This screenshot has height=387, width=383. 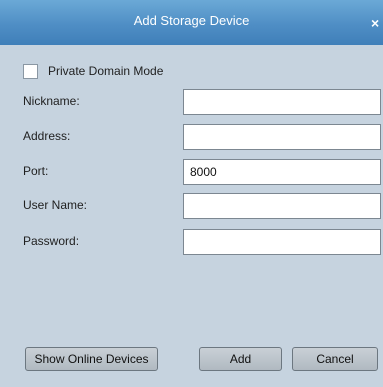 What do you see at coordinates (282, 206) in the screenshot?
I see `user-name-field` at bounding box center [282, 206].